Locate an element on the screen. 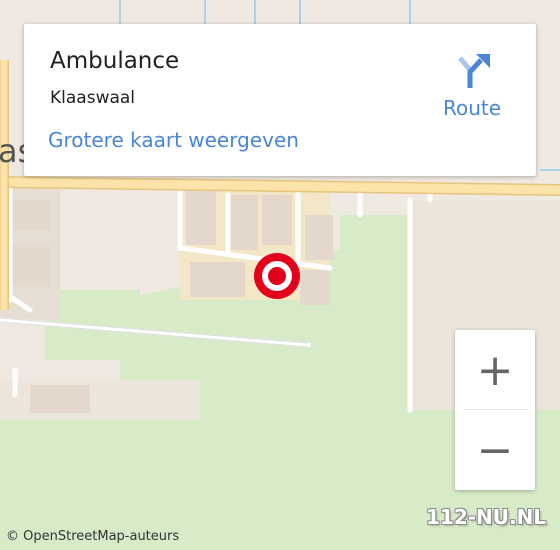  zoom-control: + − is located at coordinates (495, 410).